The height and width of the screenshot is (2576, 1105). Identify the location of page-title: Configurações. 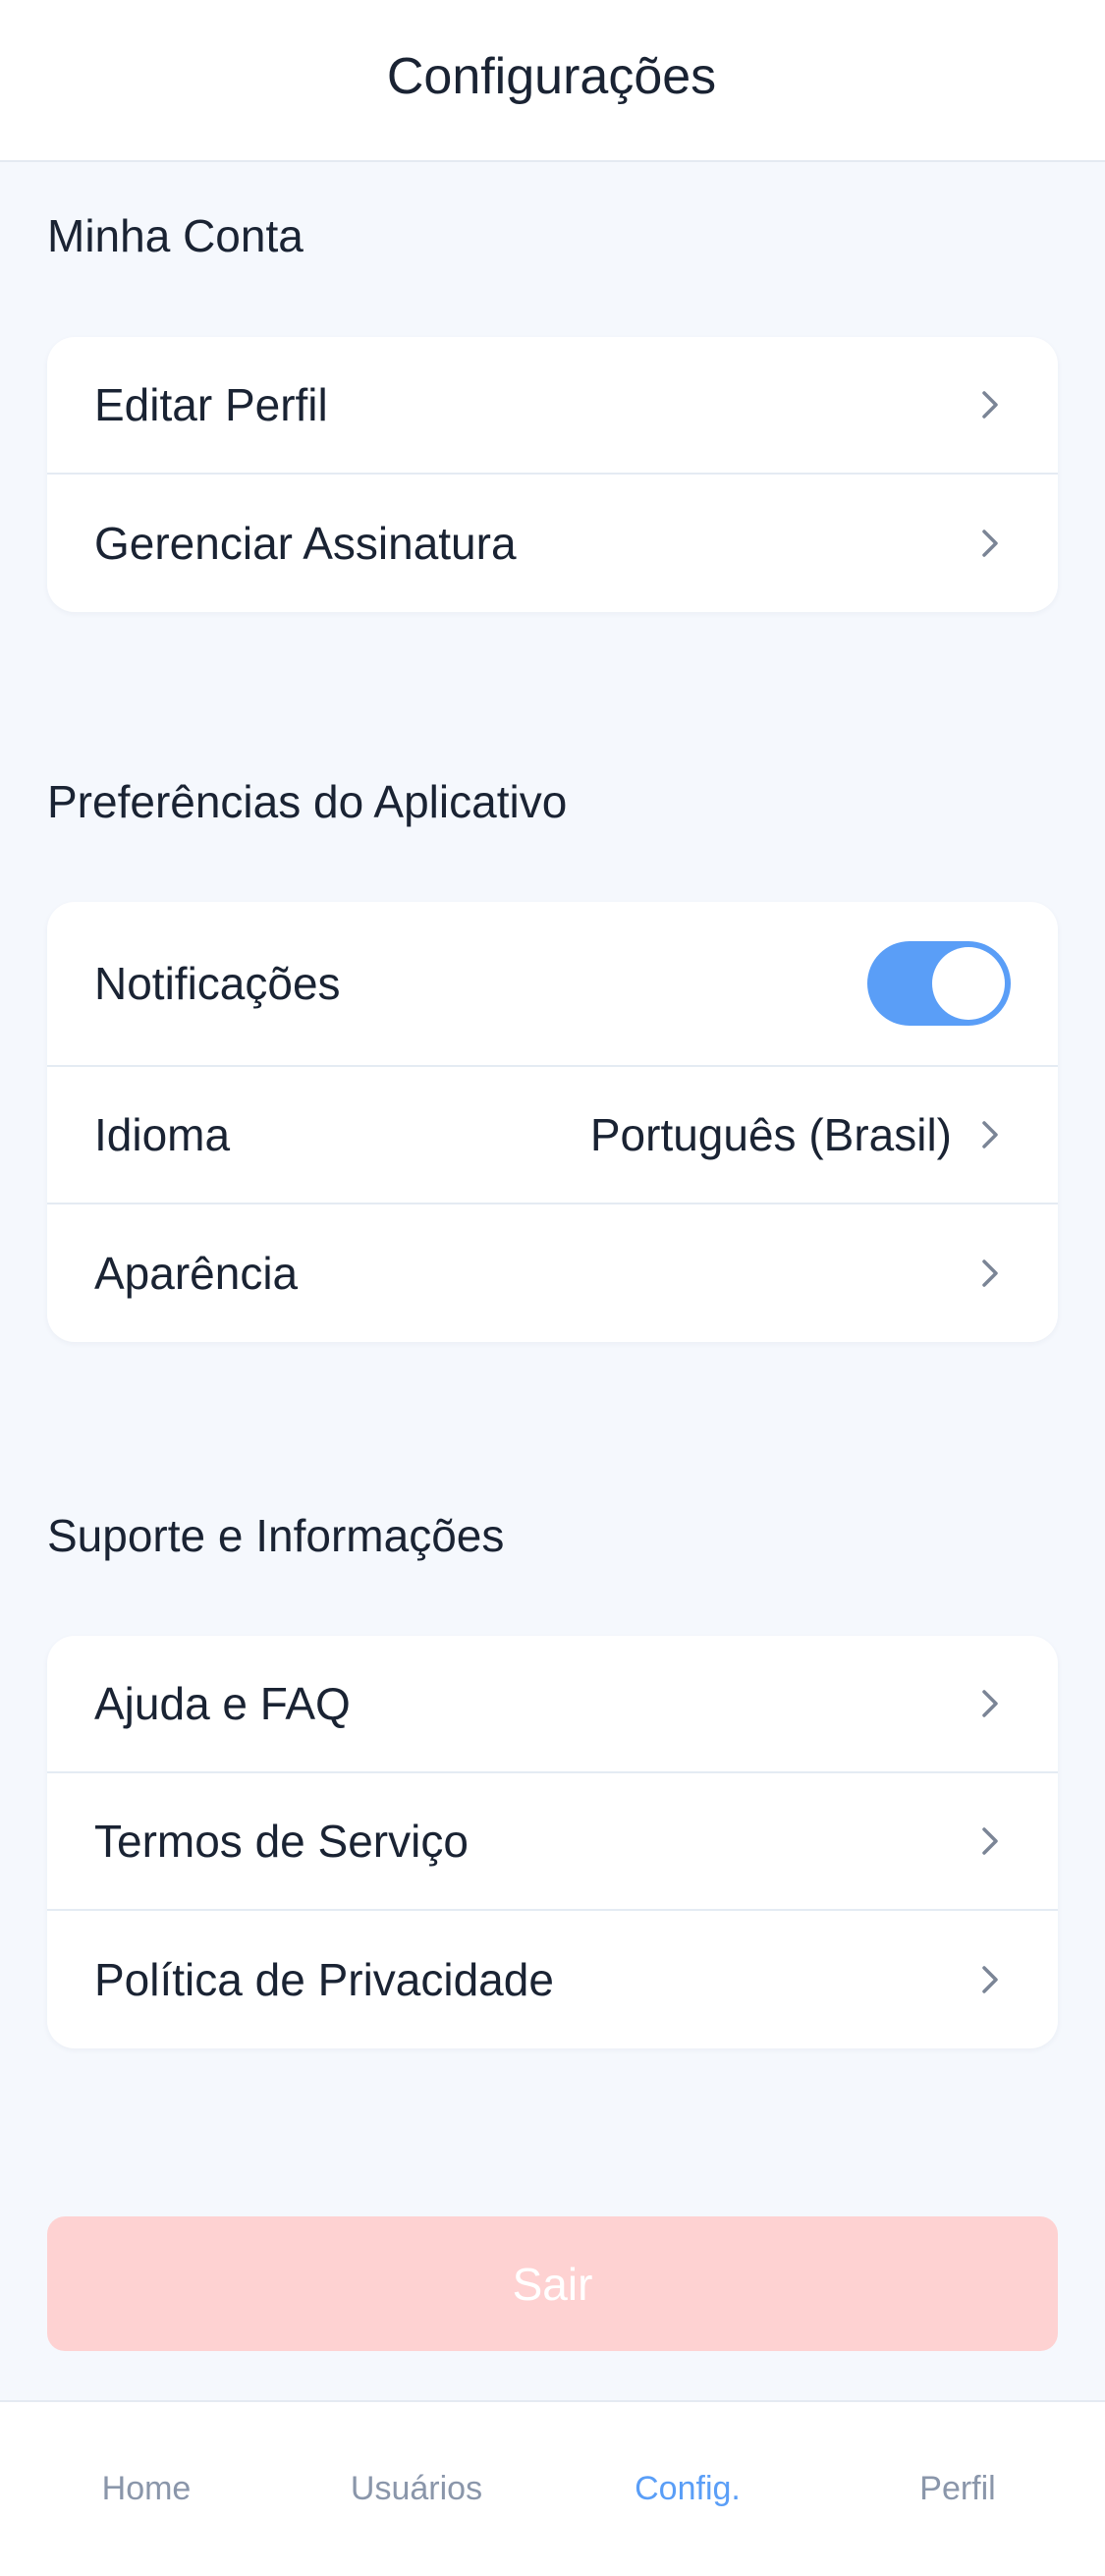
(551, 76).